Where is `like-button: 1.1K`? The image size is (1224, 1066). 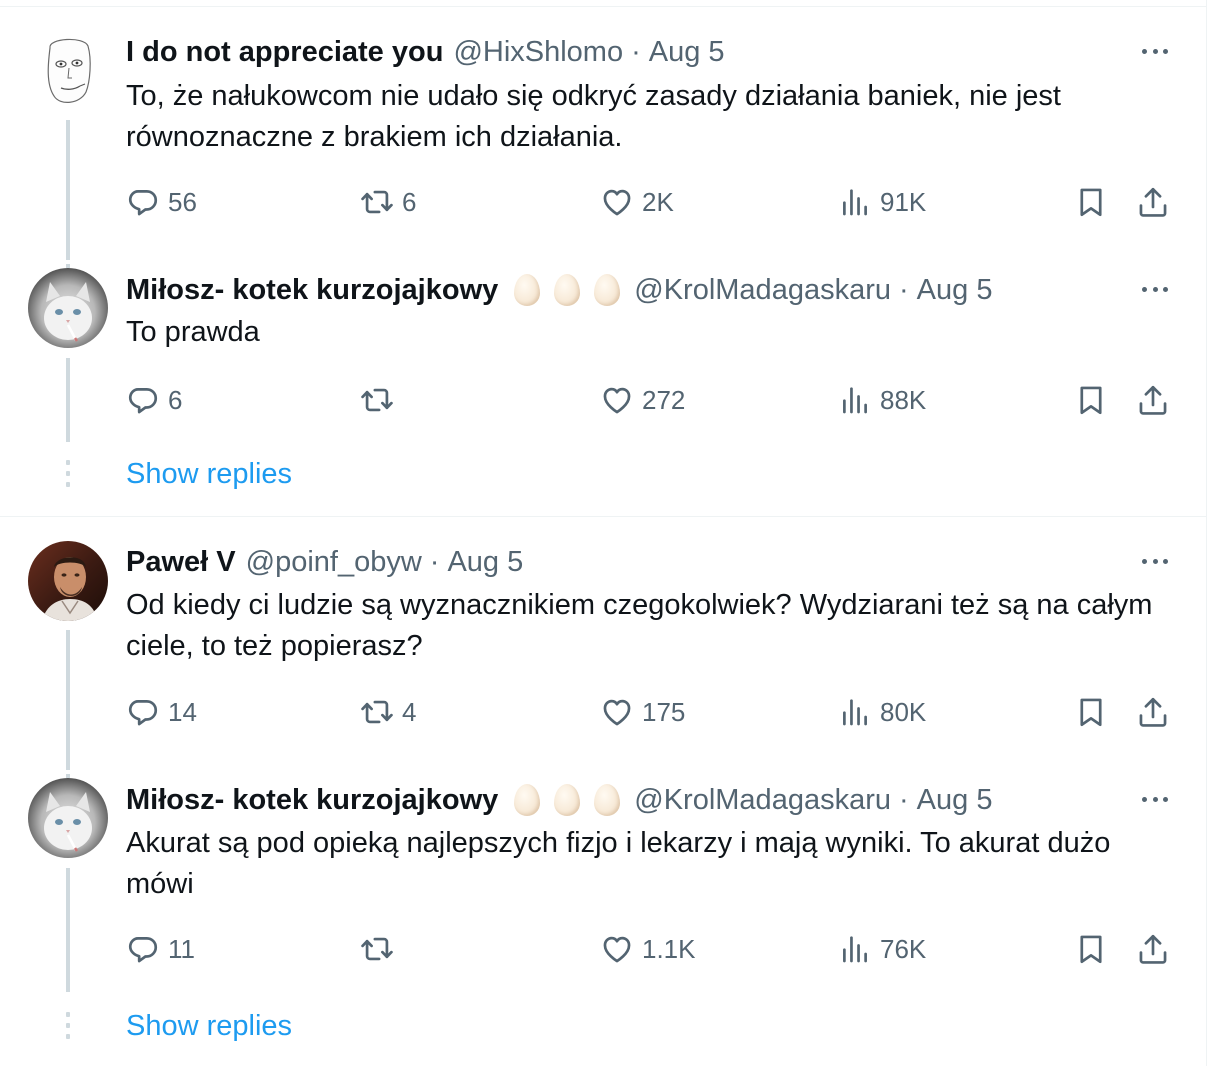
like-button: 1.1K is located at coordinates (648, 949).